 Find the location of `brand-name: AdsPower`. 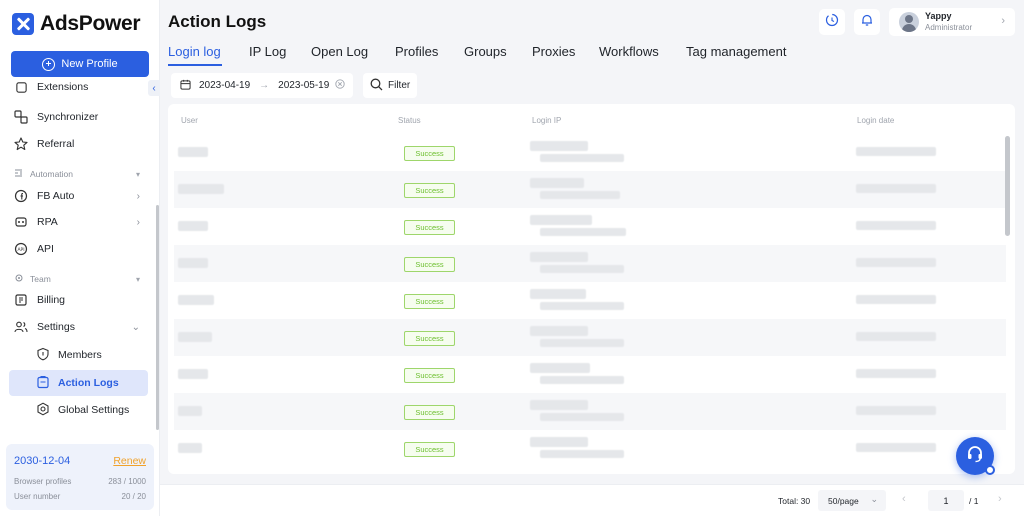

brand-name: AdsPower is located at coordinates (90, 23).